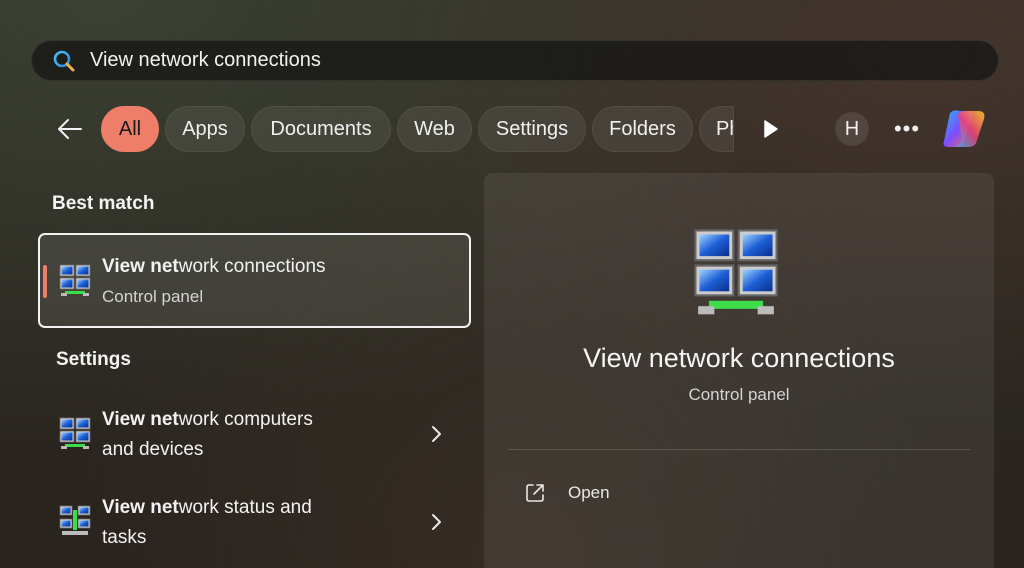 This screenshot has width=1024, height=568. What do you see at coordinates (964, 129) in the screenshot?
I see `copilot-icon` at bounding box center [964, 129].